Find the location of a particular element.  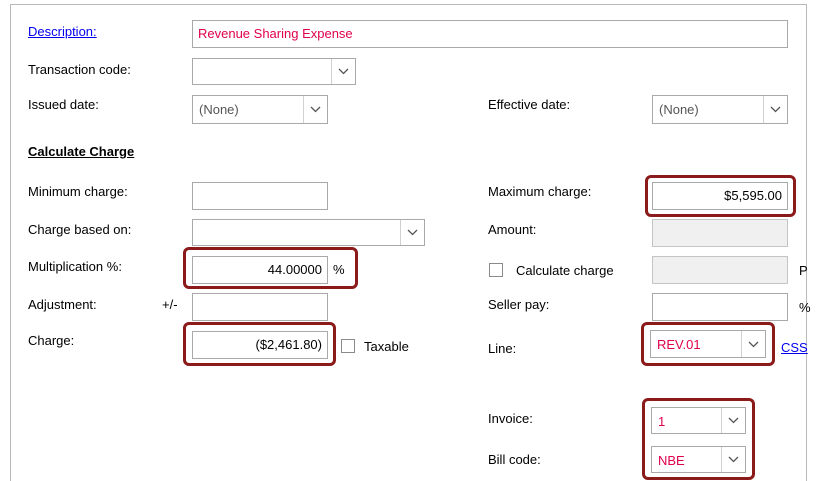

seller-pay-suffix: % is located at coordinates (805, 307).